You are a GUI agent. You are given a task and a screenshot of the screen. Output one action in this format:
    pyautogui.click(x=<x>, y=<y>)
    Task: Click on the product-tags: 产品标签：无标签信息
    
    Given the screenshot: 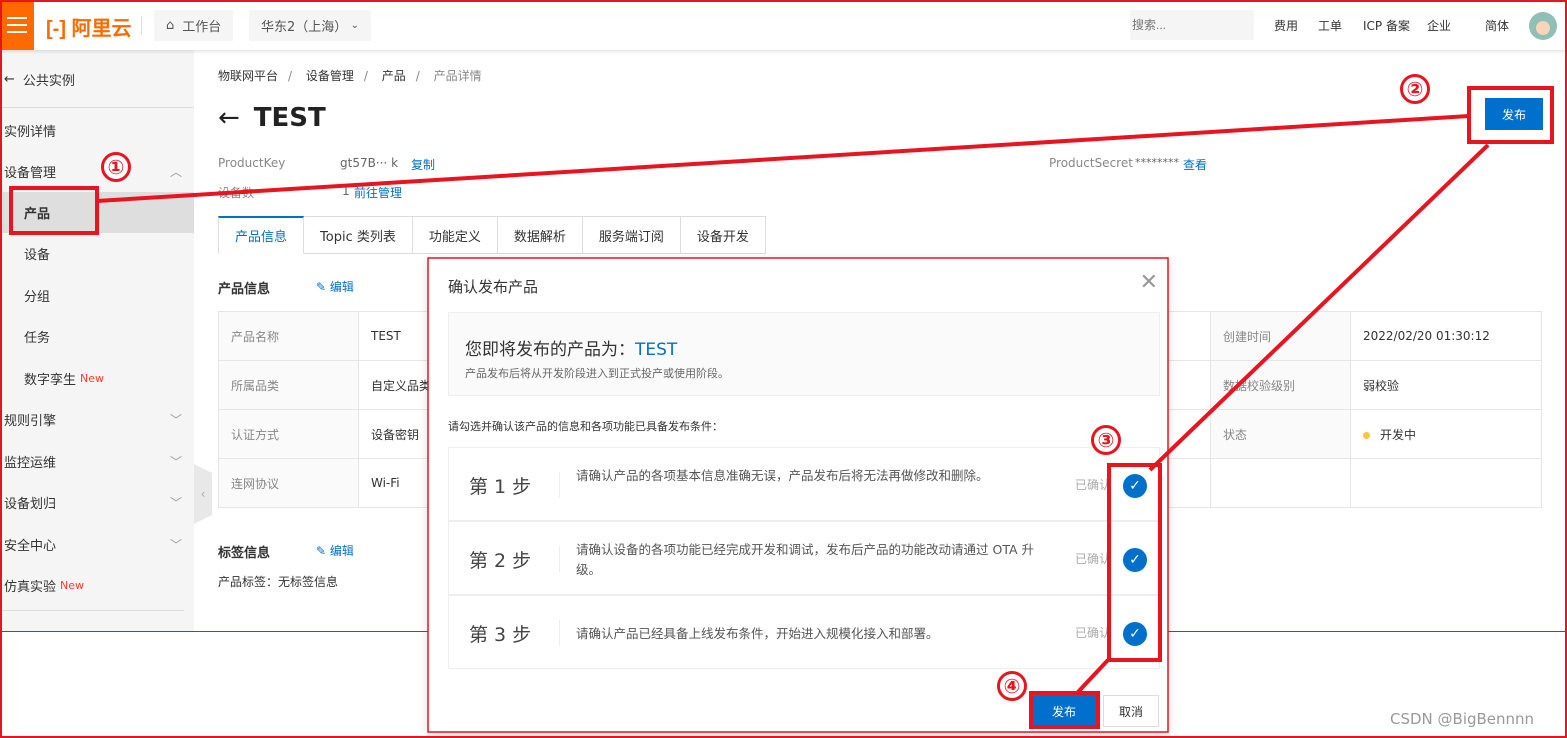 What is the action you would take?
    pyautogui.click(x=278, y=582)
    